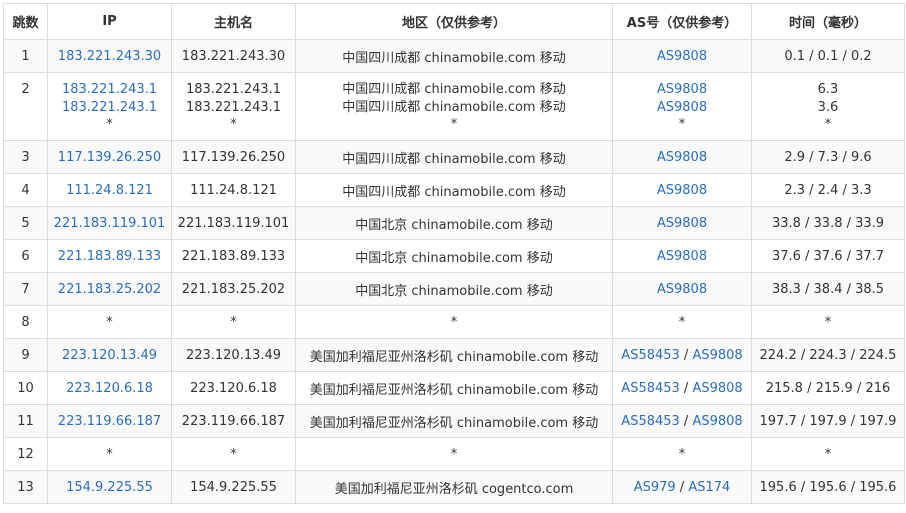 The height and width of the screenshot is (513, 906). I want to click on hostname-text: 221.183.25.202, so click(233, 289).